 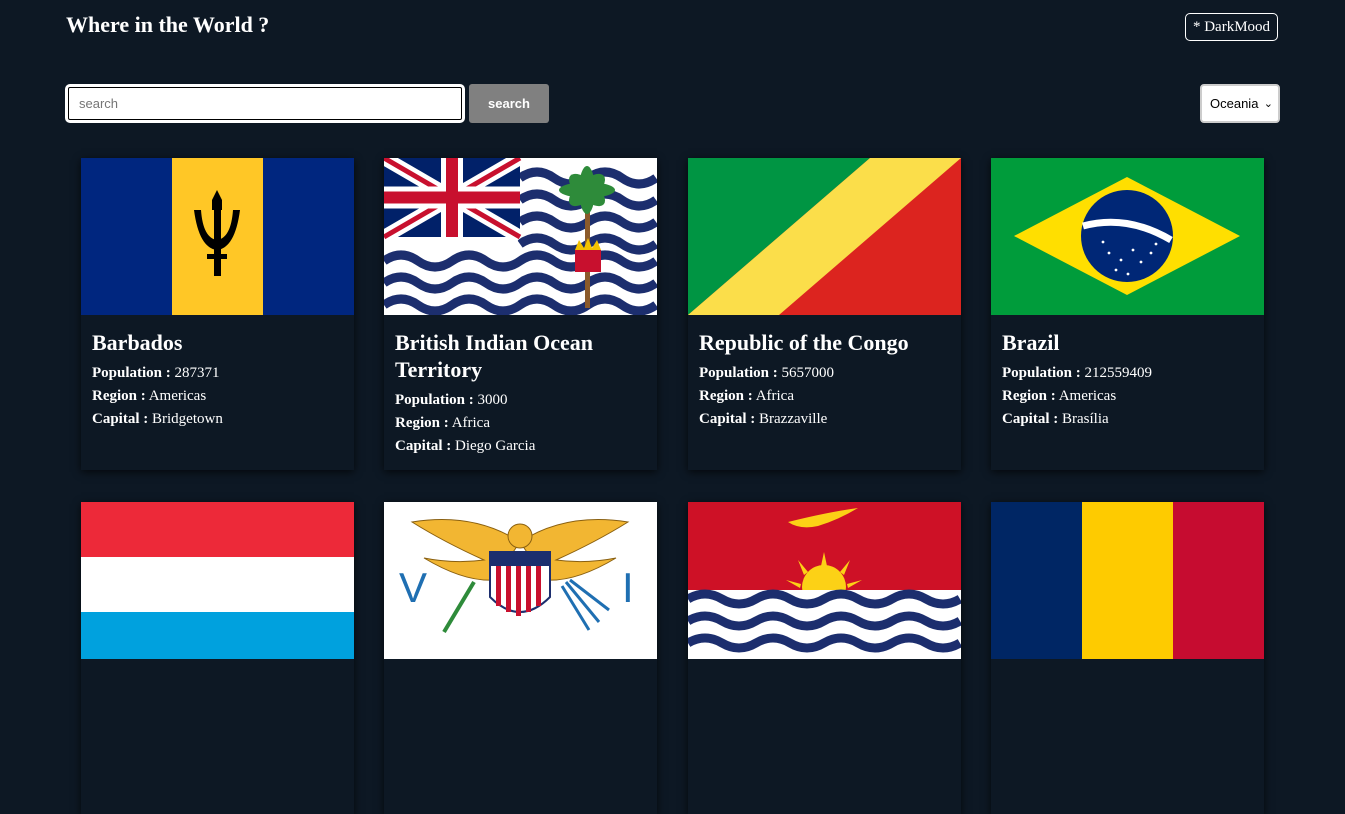 I want to click on capital-value: Bridgetown, so click(x=187, y=419).